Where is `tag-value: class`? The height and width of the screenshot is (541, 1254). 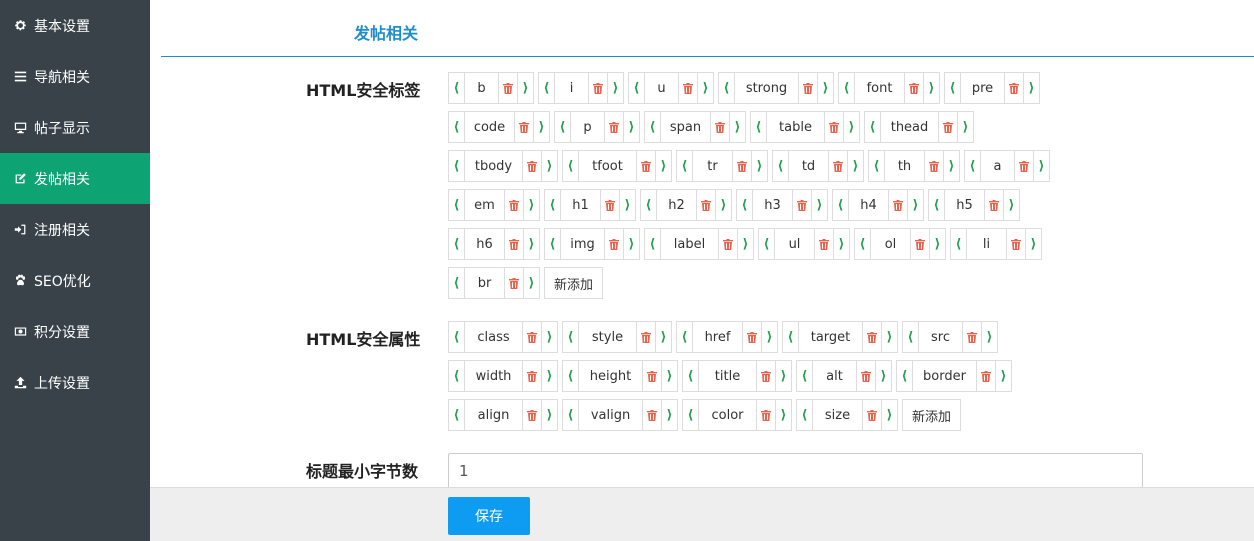 tag-value: class is located at coordinates (493, 337).